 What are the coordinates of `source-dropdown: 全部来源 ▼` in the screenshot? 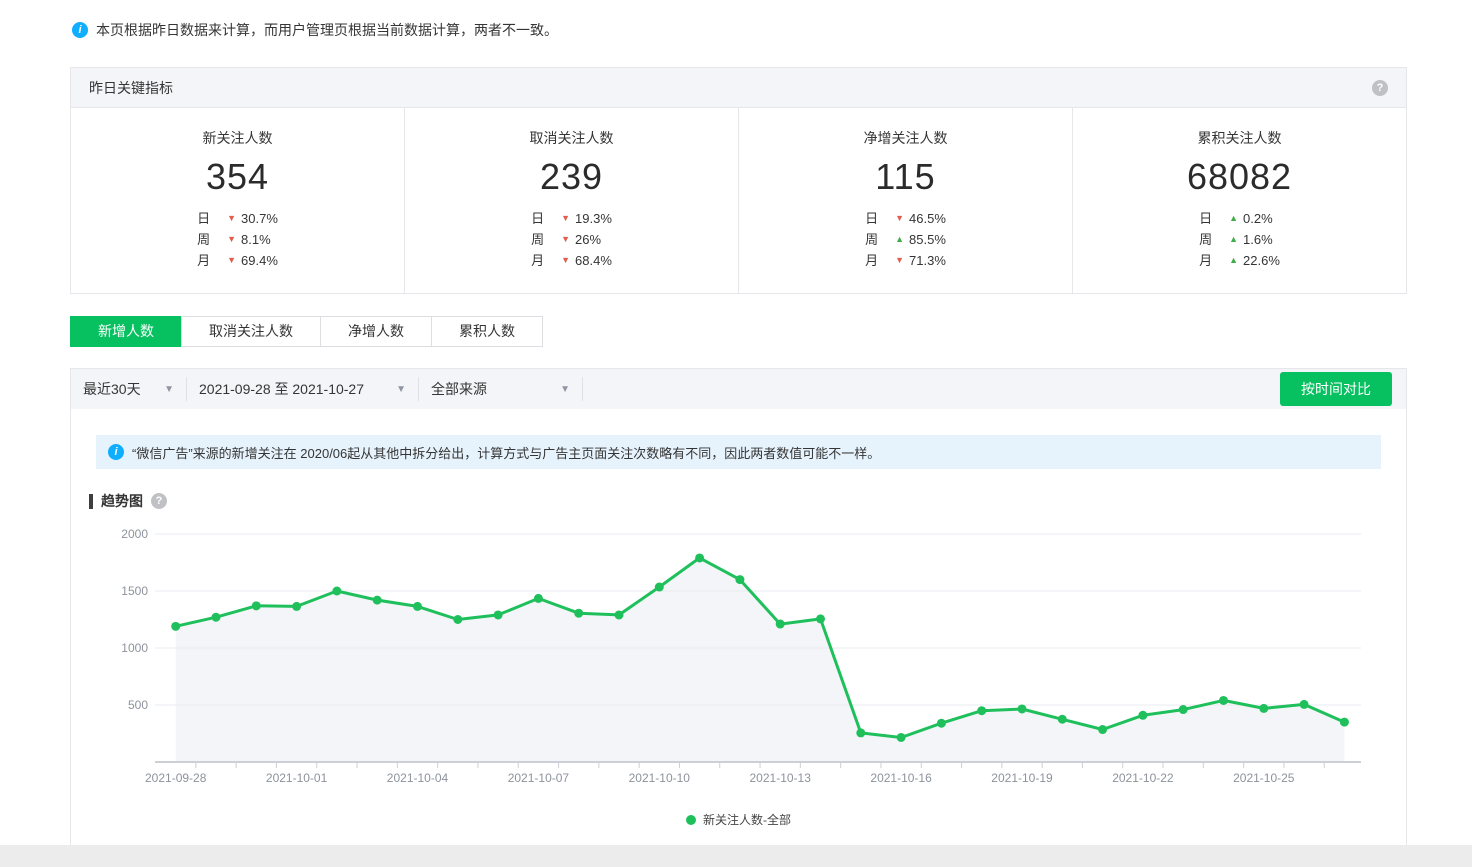 It's located at (501, 389).